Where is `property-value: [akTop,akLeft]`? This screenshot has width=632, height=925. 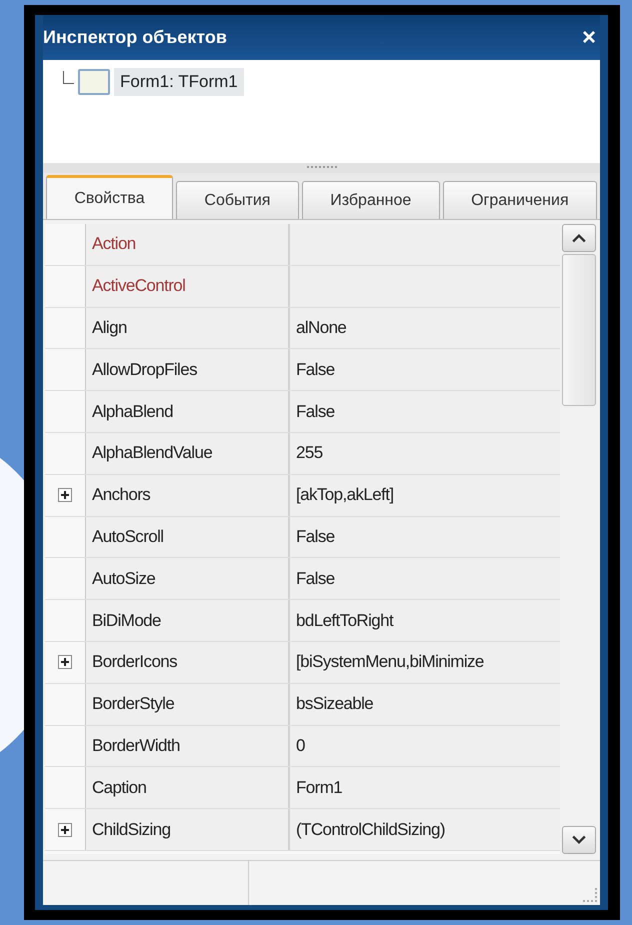 property-value: [akTop,akLeft] is located at coordinates (425, 495).